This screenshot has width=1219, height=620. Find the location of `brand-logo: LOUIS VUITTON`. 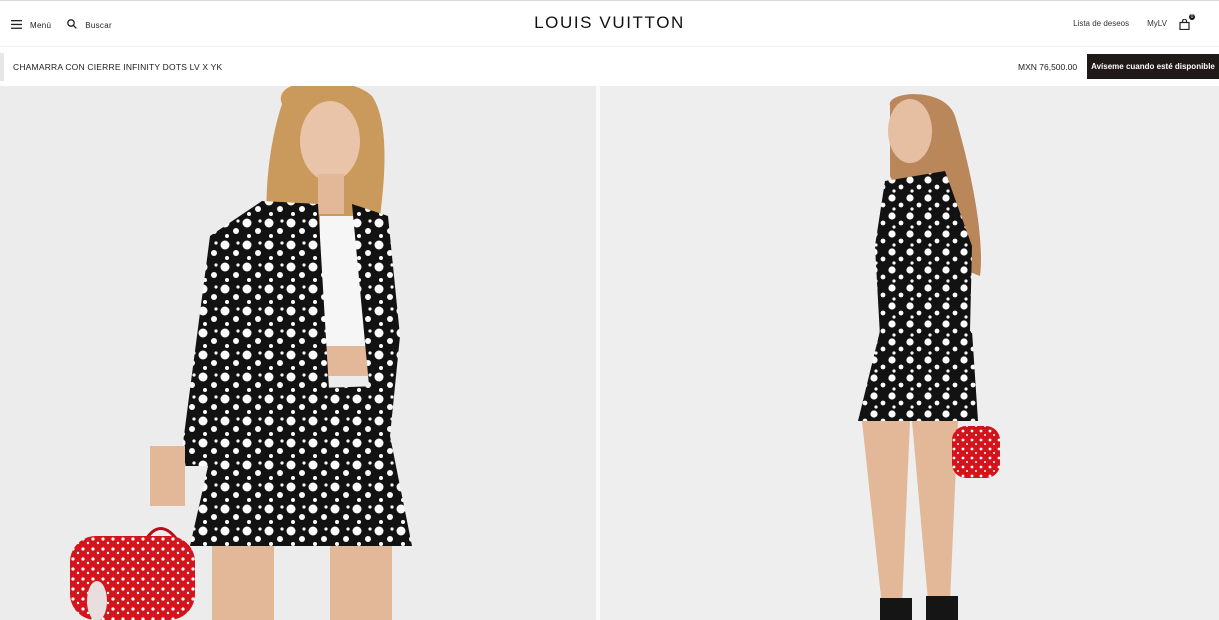

brand-logo: LOUIS VUITTON is located at coordinates (609, 23).